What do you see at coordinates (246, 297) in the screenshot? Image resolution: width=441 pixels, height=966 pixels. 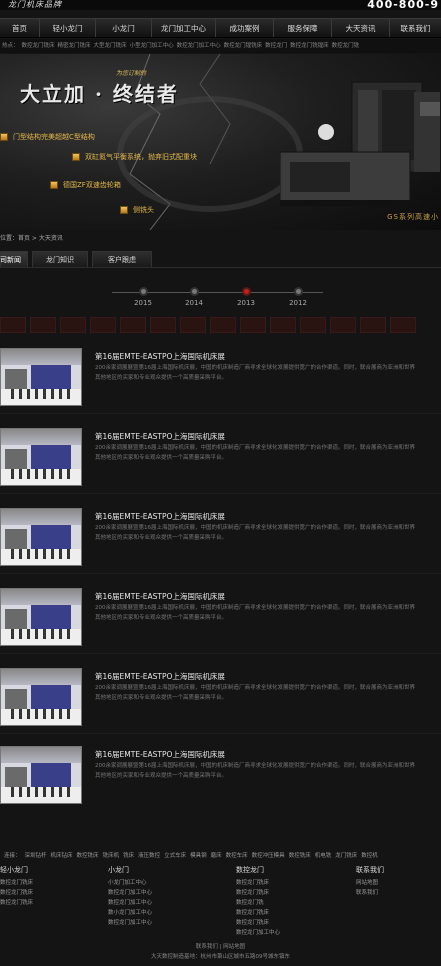 I see `timeline-year-2013: 2013` at bounding box center [246, 297].